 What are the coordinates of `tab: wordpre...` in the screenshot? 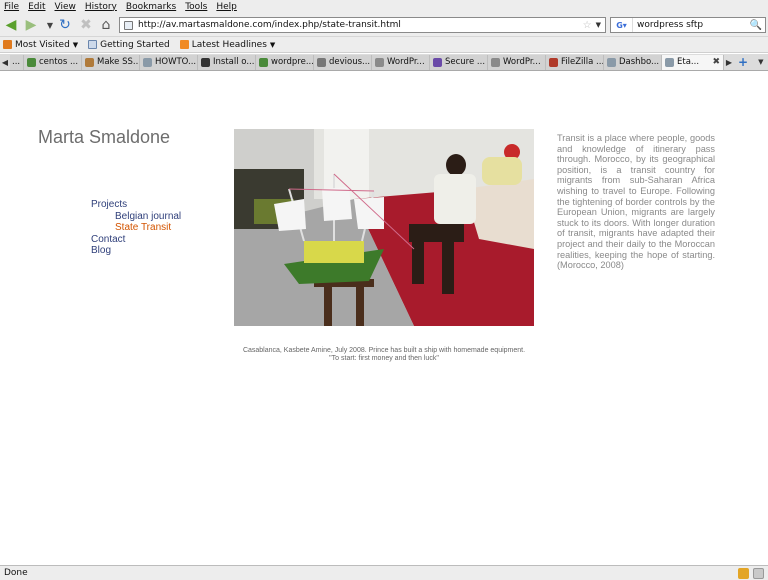 It's located at (285, 62).